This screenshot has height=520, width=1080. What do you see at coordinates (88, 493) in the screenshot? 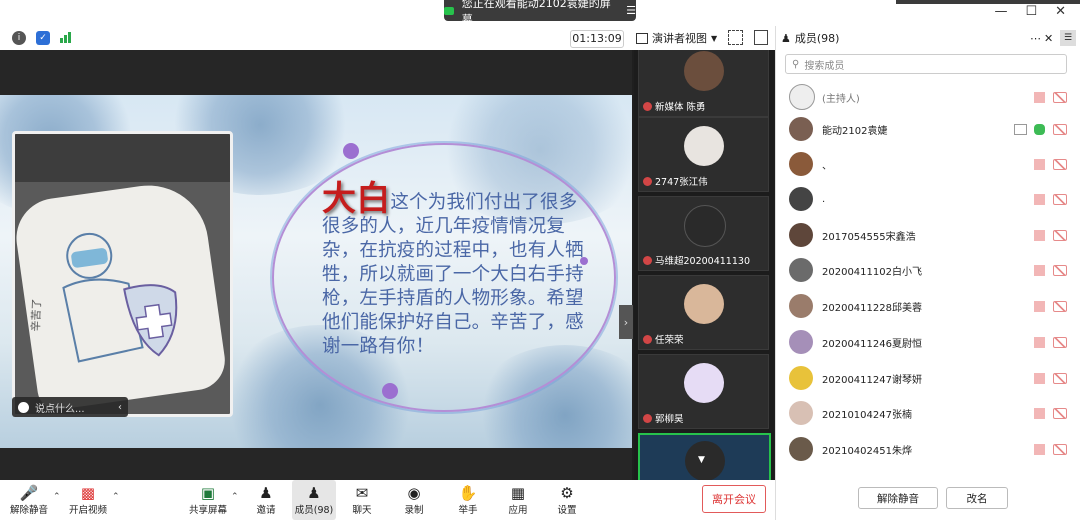
I see `video-off-icon: ▩` at bounding box center [88, 493].